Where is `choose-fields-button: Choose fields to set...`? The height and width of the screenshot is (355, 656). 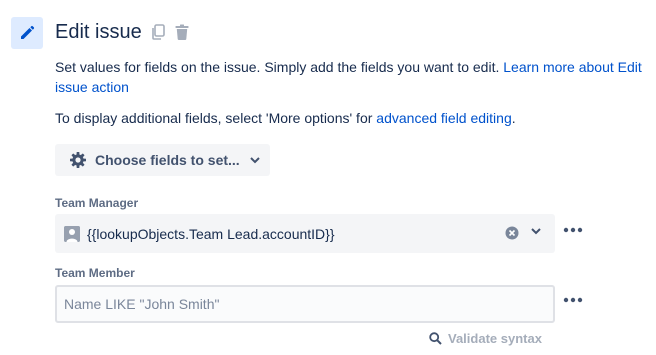 choose-fields-button: Choose fields to set... is located at coordinates (162, 160).